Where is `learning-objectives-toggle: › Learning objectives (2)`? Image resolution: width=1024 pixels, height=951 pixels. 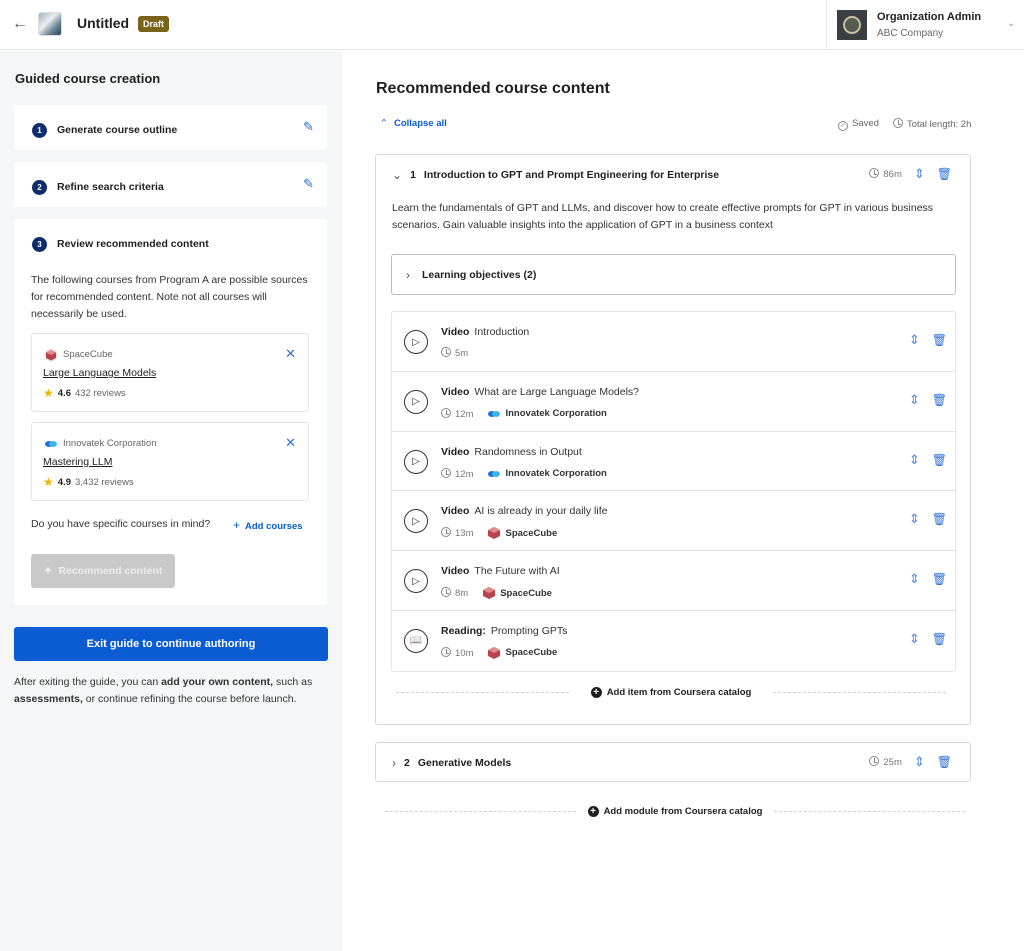 learning-objectives-toggle: › Learning objectives (2) is located at coordinates (673, 274).